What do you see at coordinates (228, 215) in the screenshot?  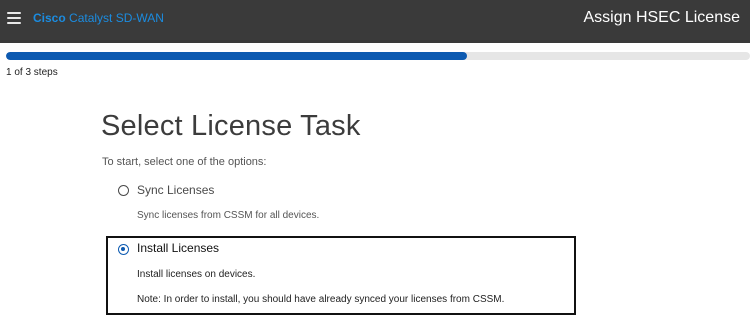 I see `sync-licenses-description: Sync licenses from CSSM for all devices.` at bounding box center [228, 215].